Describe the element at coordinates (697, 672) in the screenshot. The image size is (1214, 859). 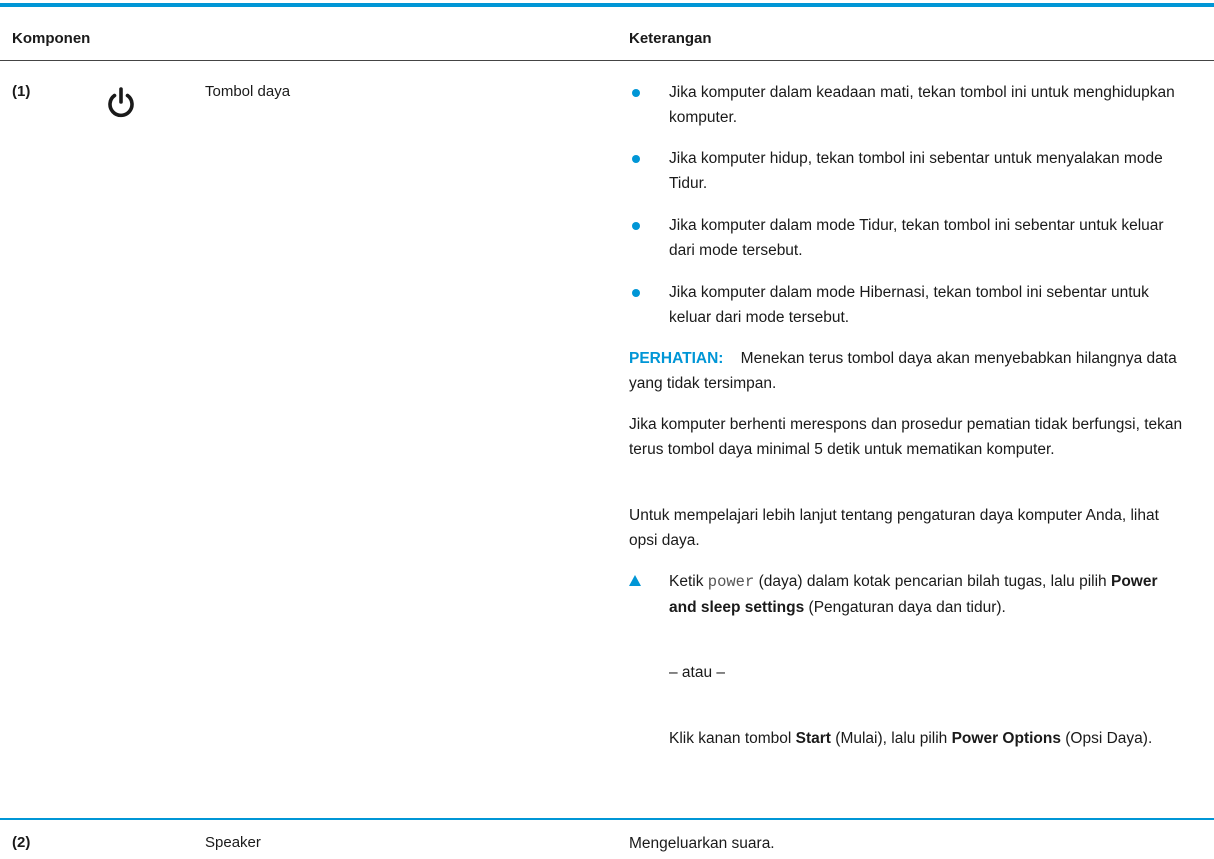
I see `or-separator: – atau –` at that location.